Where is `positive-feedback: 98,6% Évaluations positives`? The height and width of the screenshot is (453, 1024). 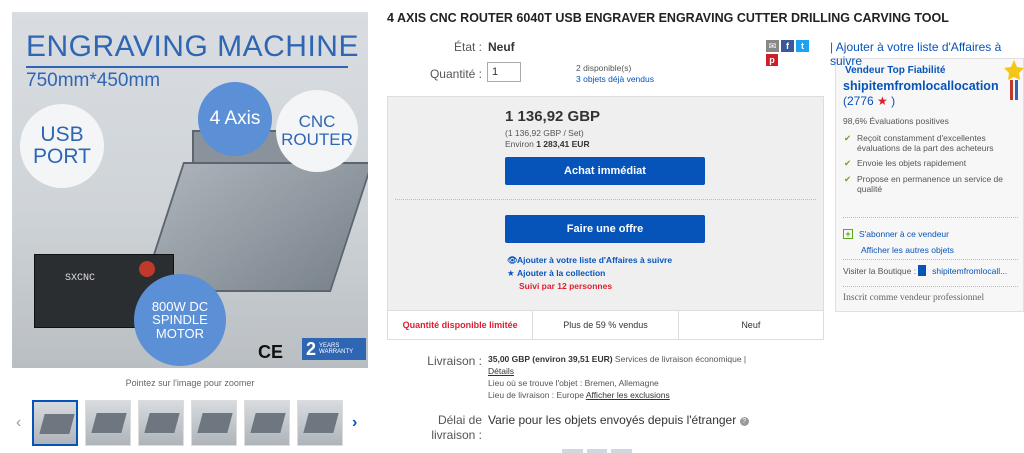
positive-feedback: 98,6% Évaluations positives is located at coordinates (896, 121).